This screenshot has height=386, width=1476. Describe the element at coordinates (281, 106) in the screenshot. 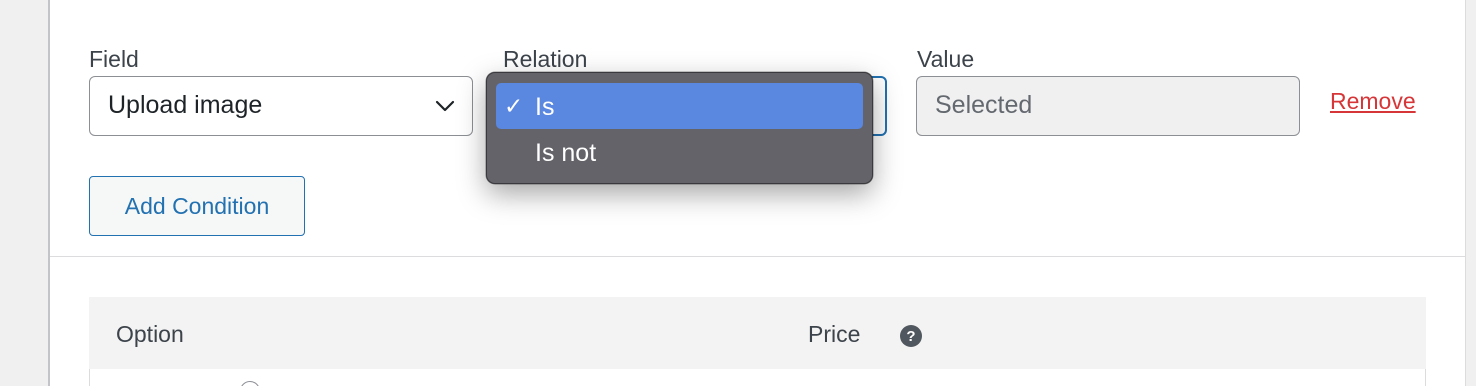

I see `field-select: Upload image` at that location.